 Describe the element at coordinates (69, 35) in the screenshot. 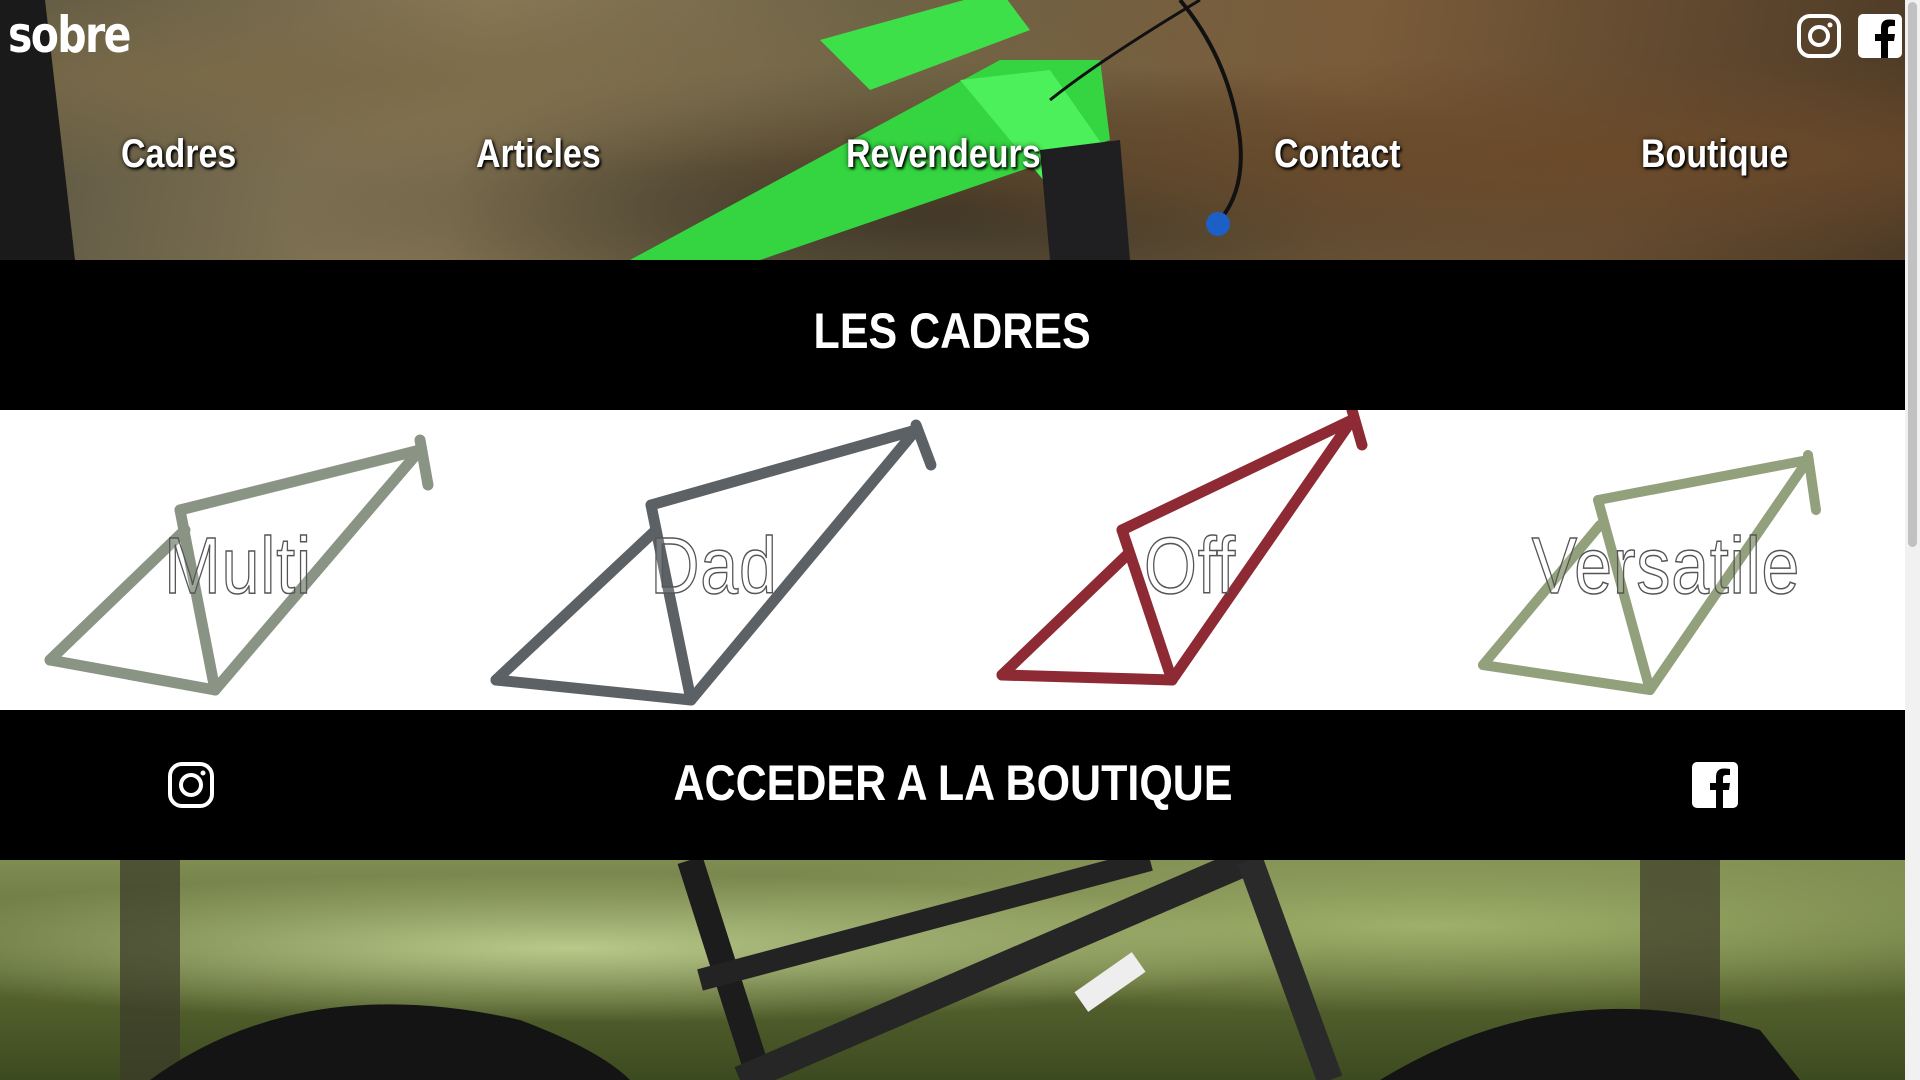

I see `site-logo: sobre` at that location.